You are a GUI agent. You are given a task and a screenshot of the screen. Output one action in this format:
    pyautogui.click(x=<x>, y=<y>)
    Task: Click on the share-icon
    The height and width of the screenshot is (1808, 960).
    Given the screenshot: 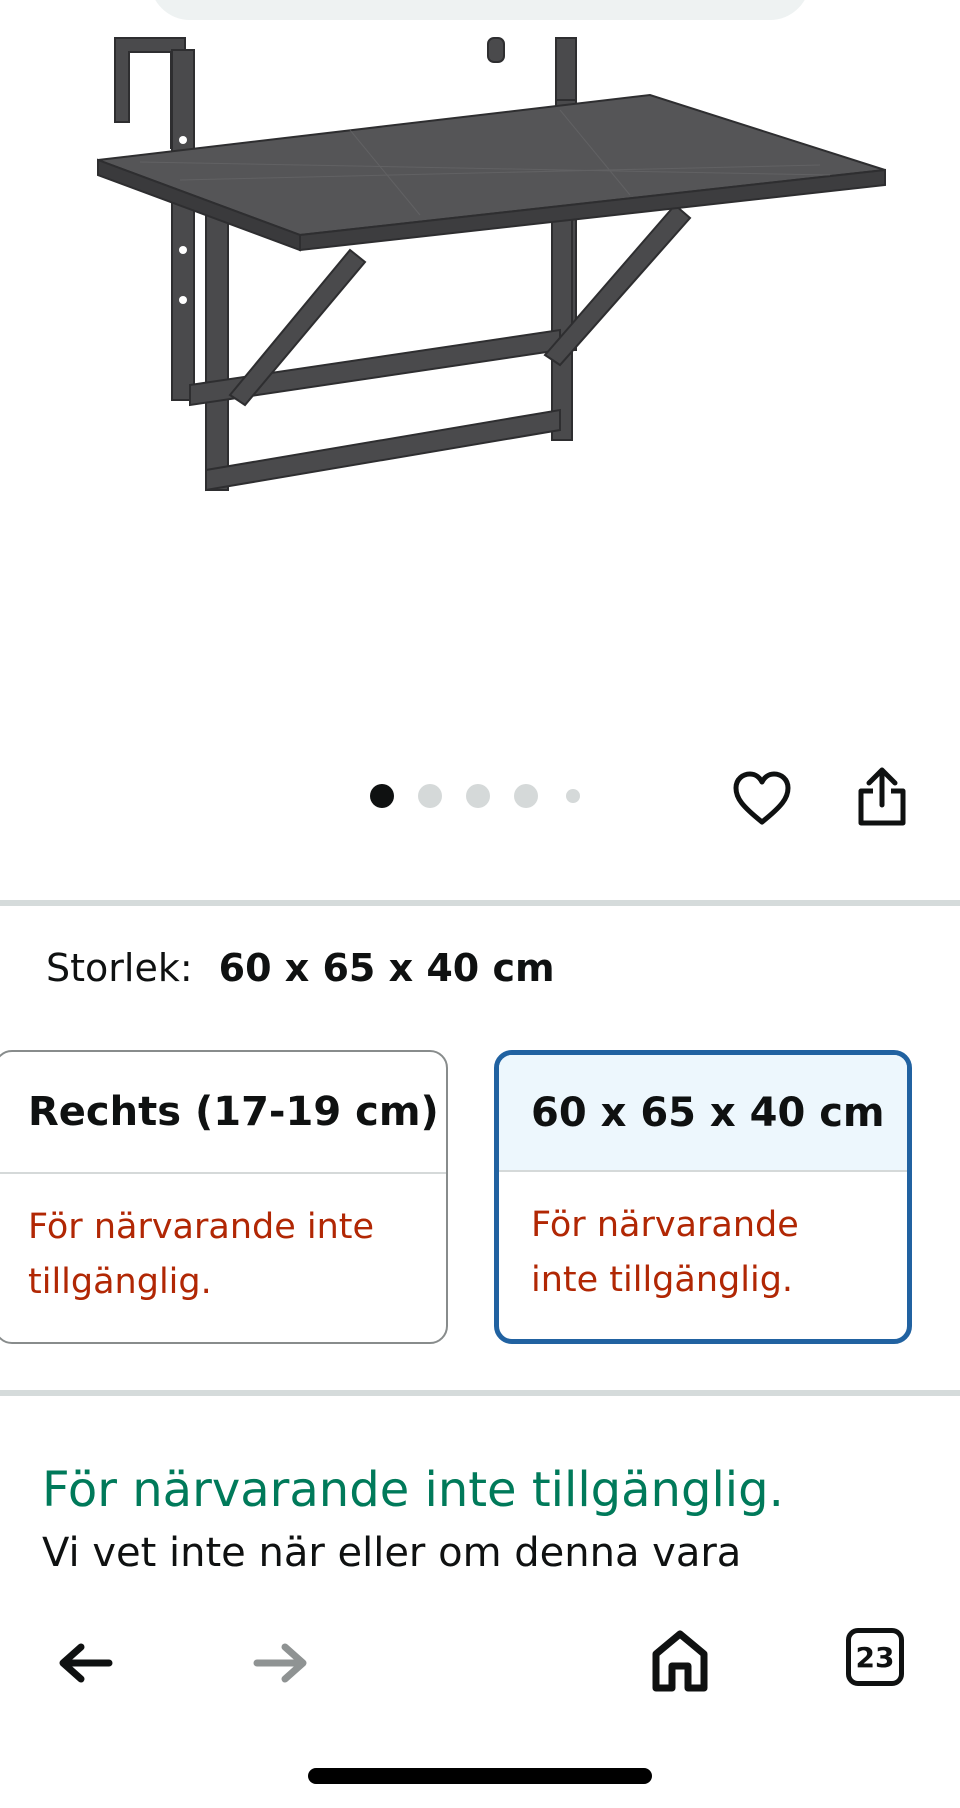 What is the action you would take?
    pyautogui.click(x=882, y=796)
    